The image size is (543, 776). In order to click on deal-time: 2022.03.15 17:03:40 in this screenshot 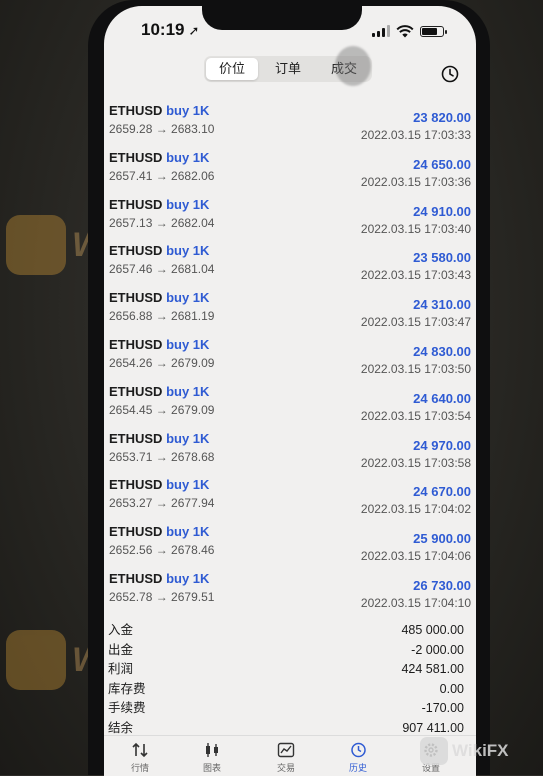, I will do `click(415, 228)`.